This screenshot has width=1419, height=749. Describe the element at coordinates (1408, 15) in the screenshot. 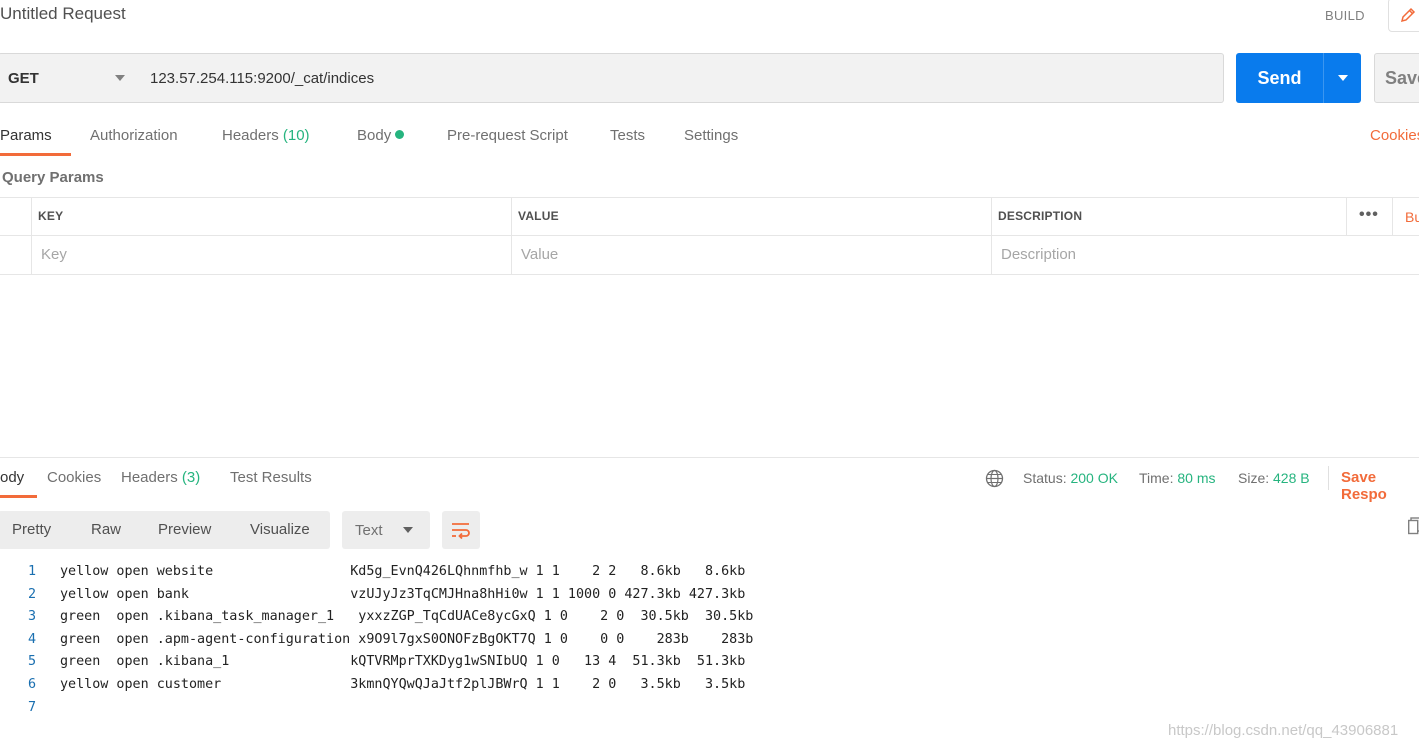

I see `pencil-icon` at that location.